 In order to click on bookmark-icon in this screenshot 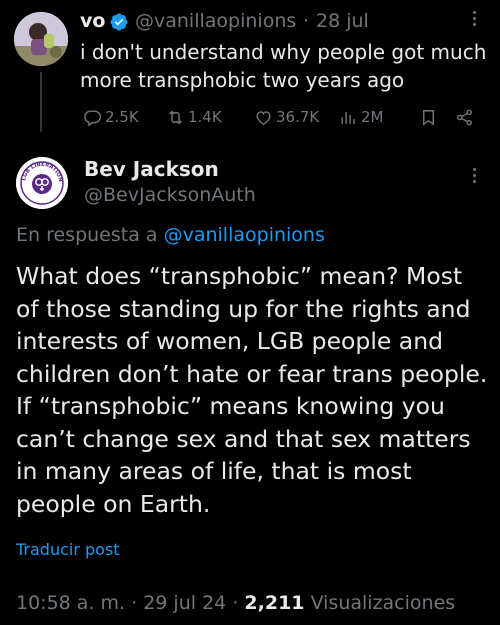, I will do `click(428, 117)`.